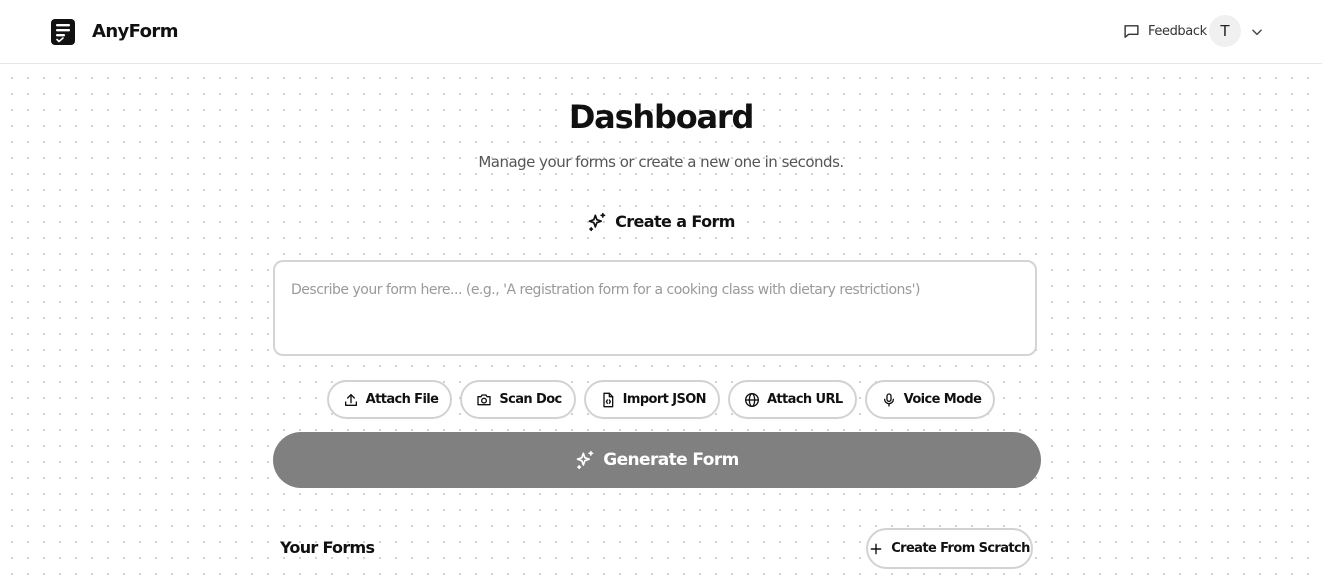 The image size is (1322, 587). I want to click on import-json-label: Import JSON, so click(664, 399).